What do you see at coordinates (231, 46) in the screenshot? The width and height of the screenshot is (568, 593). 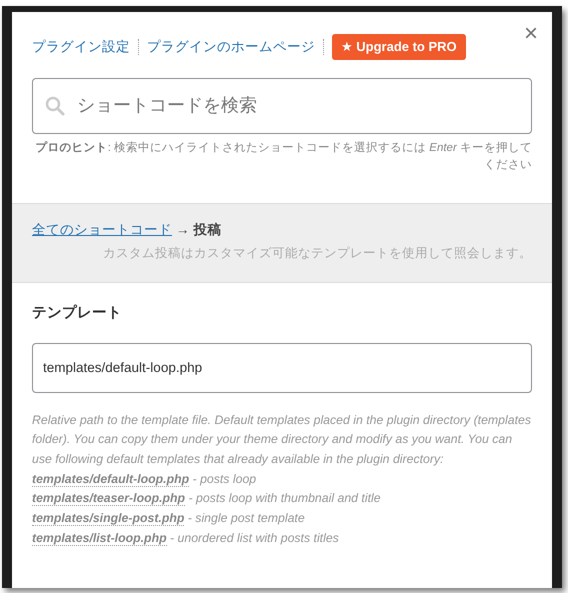 I see `header-link: プラグインのホームページ` at bounding box center [231, 46].